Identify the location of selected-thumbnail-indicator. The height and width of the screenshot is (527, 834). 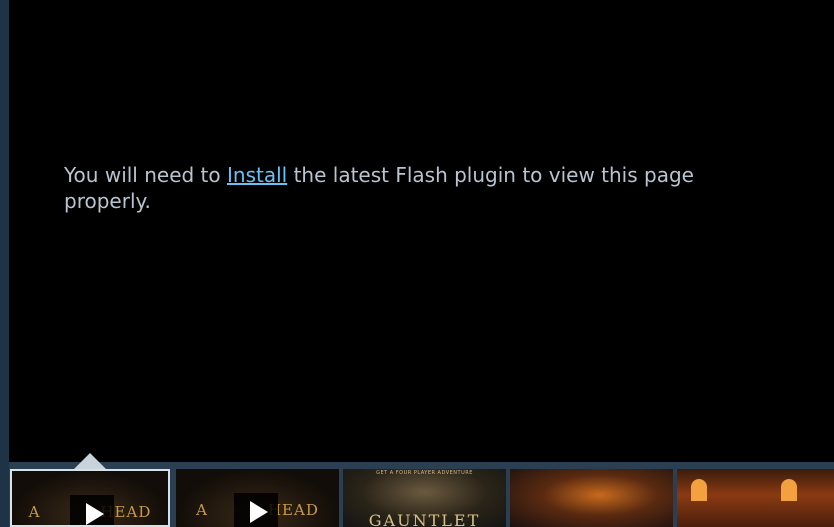
(90, 461).